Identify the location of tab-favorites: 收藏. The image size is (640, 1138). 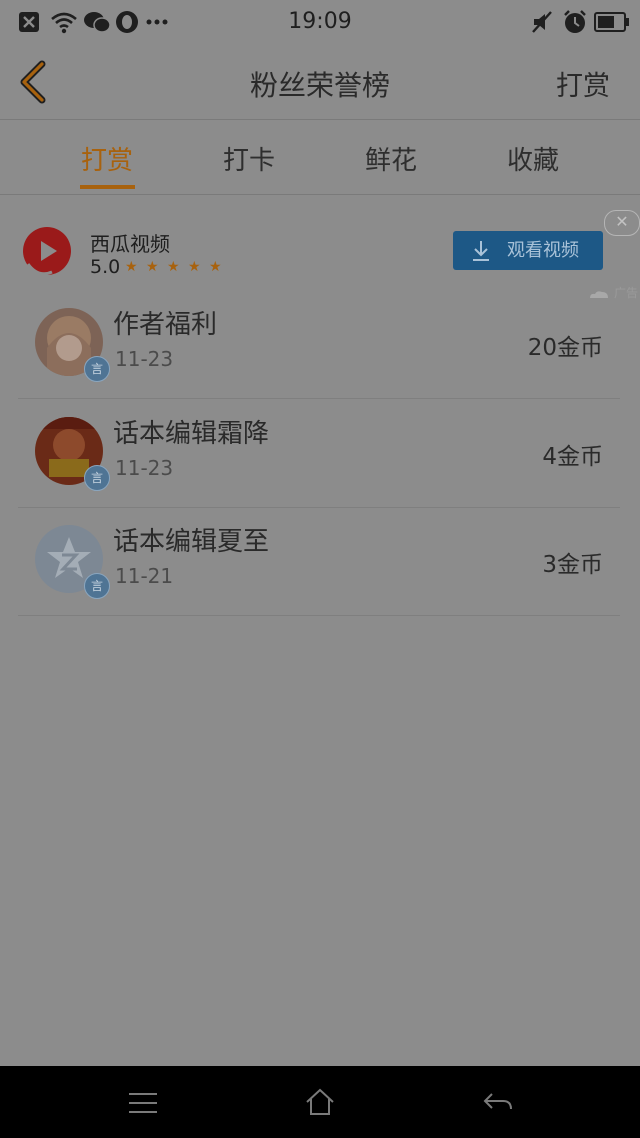
(533, 158).